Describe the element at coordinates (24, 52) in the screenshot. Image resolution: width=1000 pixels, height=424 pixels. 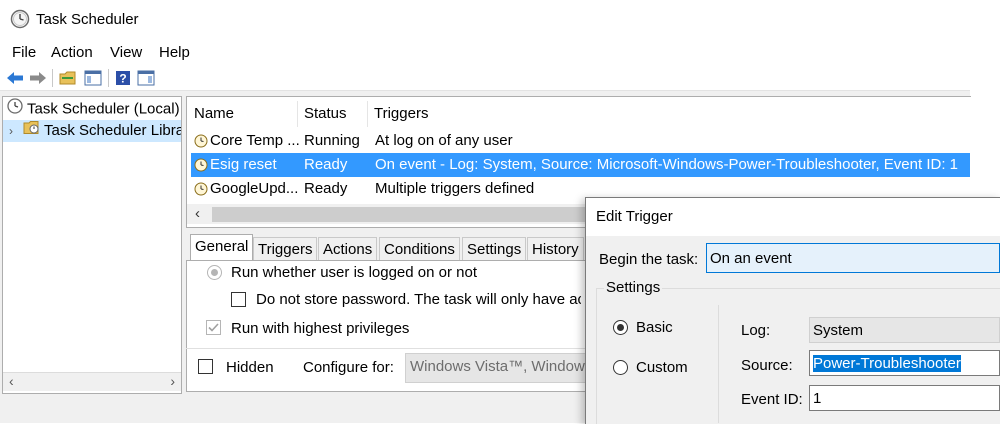
I see `menu-file: File` at that location.